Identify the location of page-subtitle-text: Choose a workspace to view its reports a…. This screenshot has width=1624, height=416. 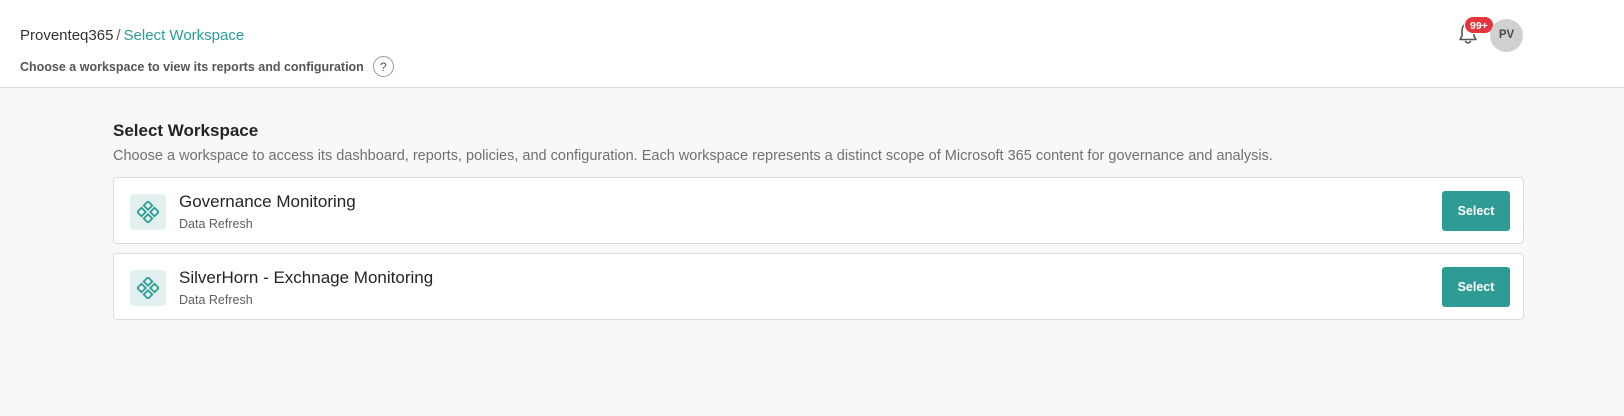
(192, 66).